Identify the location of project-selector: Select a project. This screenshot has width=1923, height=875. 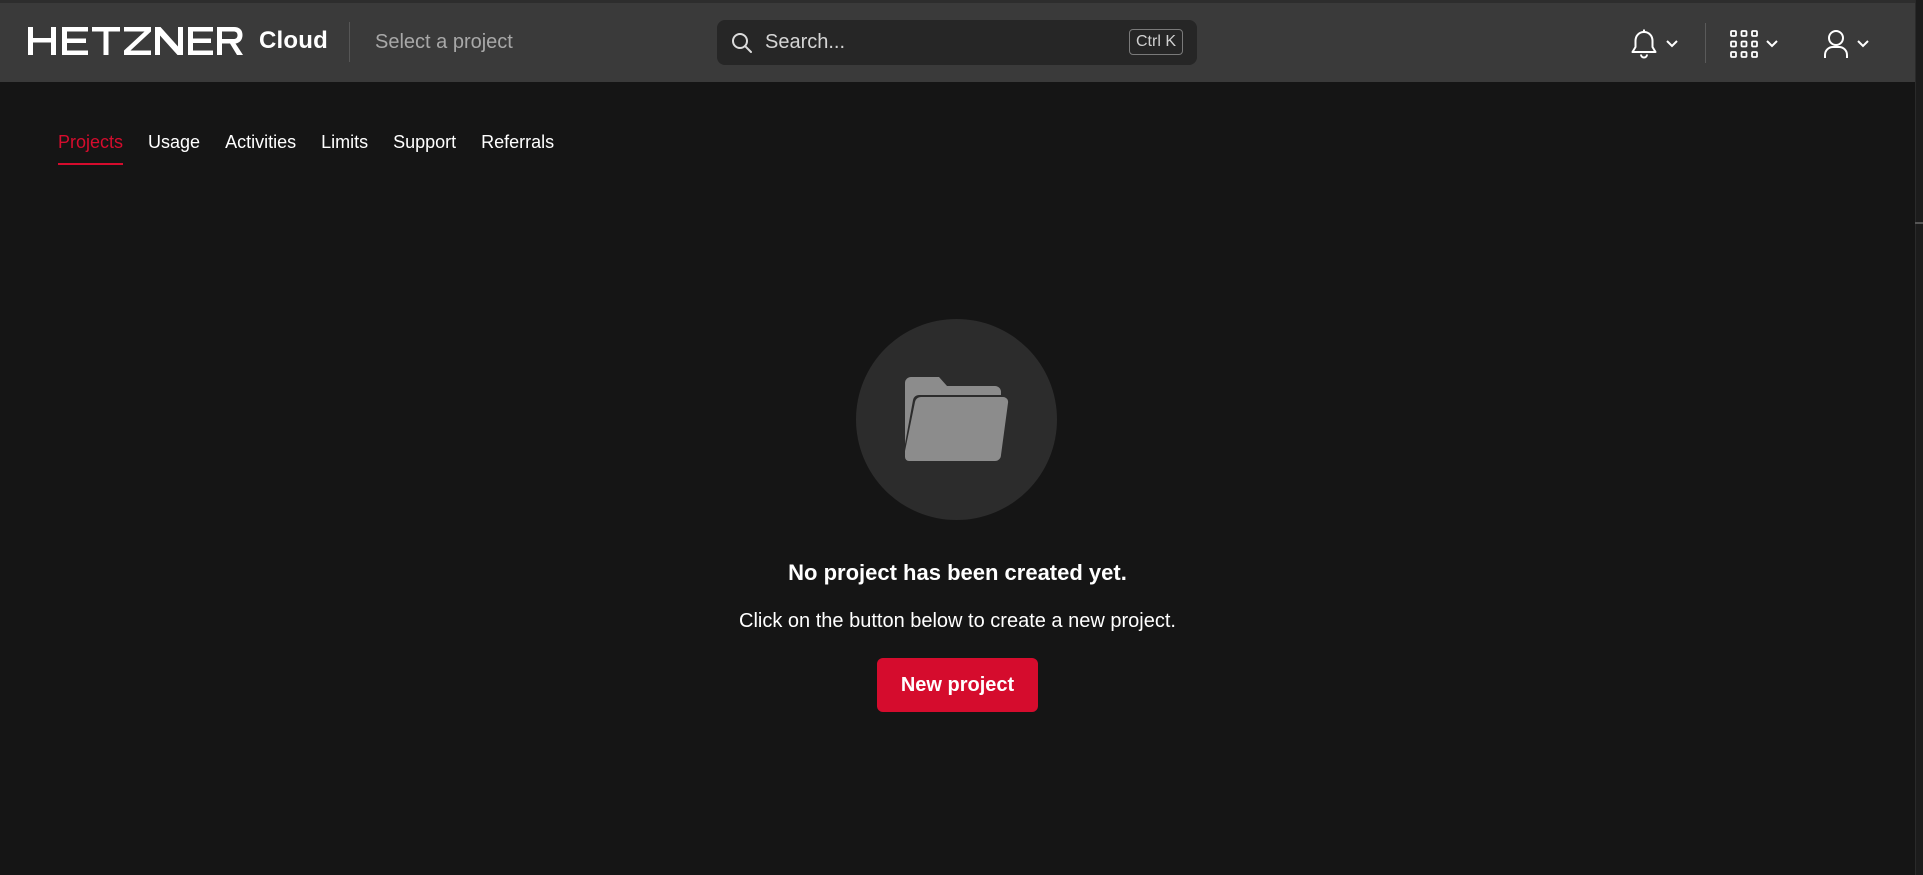
(444, 42).